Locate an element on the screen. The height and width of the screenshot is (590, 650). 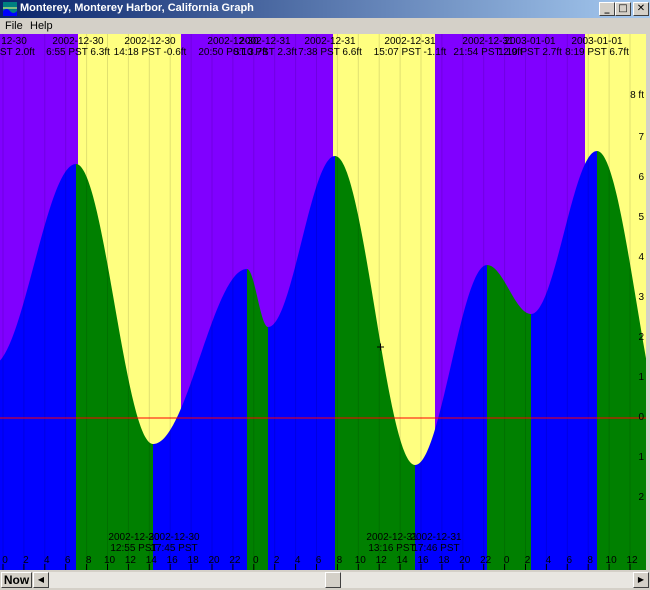
depth-label: 3 is located at coordinates (641, 297).